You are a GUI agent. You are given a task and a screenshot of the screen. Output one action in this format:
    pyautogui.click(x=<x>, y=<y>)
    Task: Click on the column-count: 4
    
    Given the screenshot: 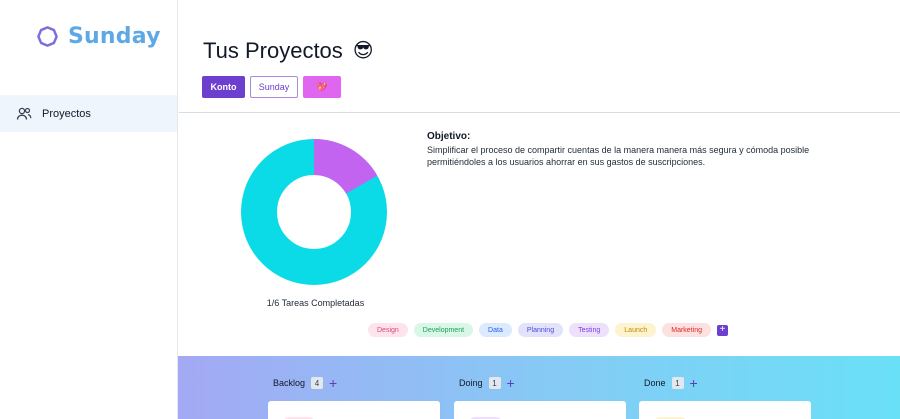 What is the action you would take?
    pyautogui.click(x=317, y=383)
    